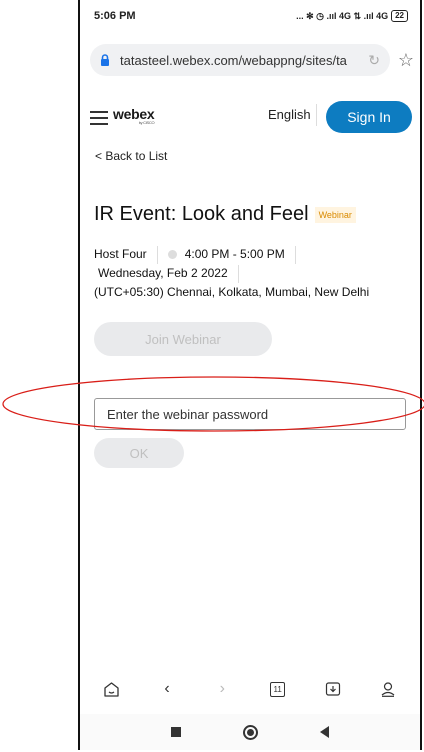 The height and width of the screenshot is (752, 424). I want to click on status-time: 5:06 PM, so click(115, 16).